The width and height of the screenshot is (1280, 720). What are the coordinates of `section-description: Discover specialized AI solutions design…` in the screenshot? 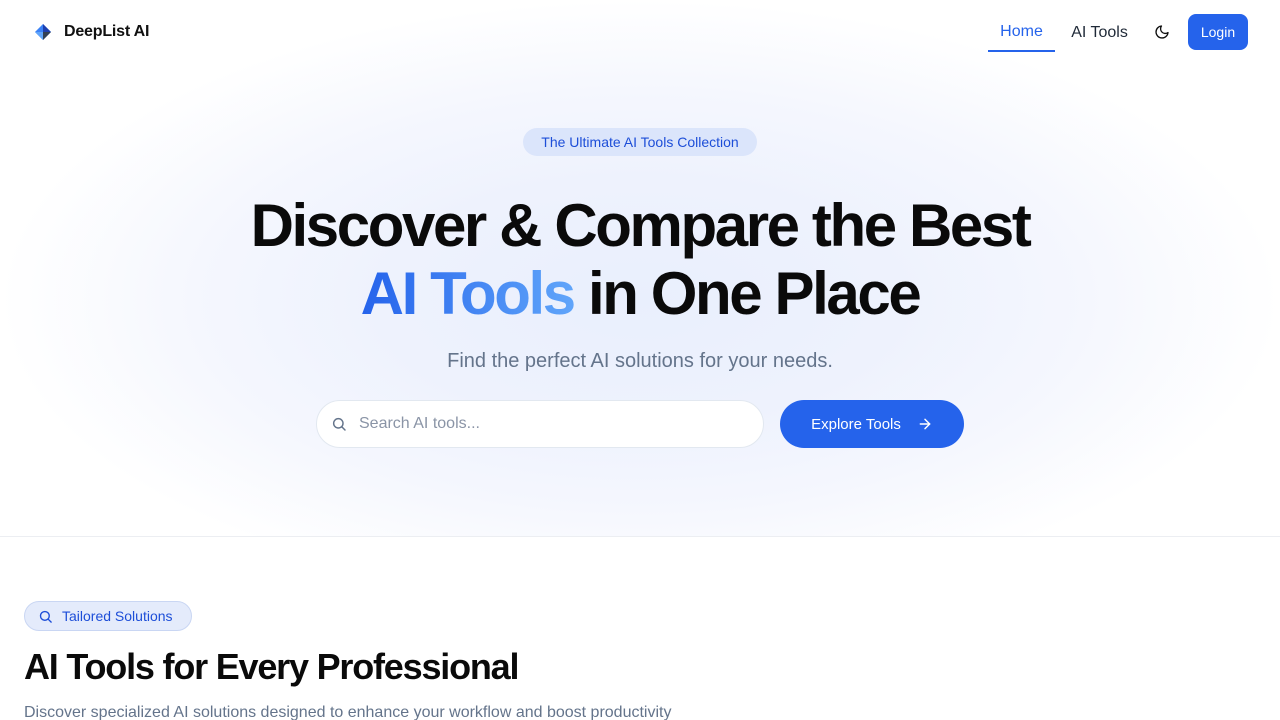 It's located at (348, 712).